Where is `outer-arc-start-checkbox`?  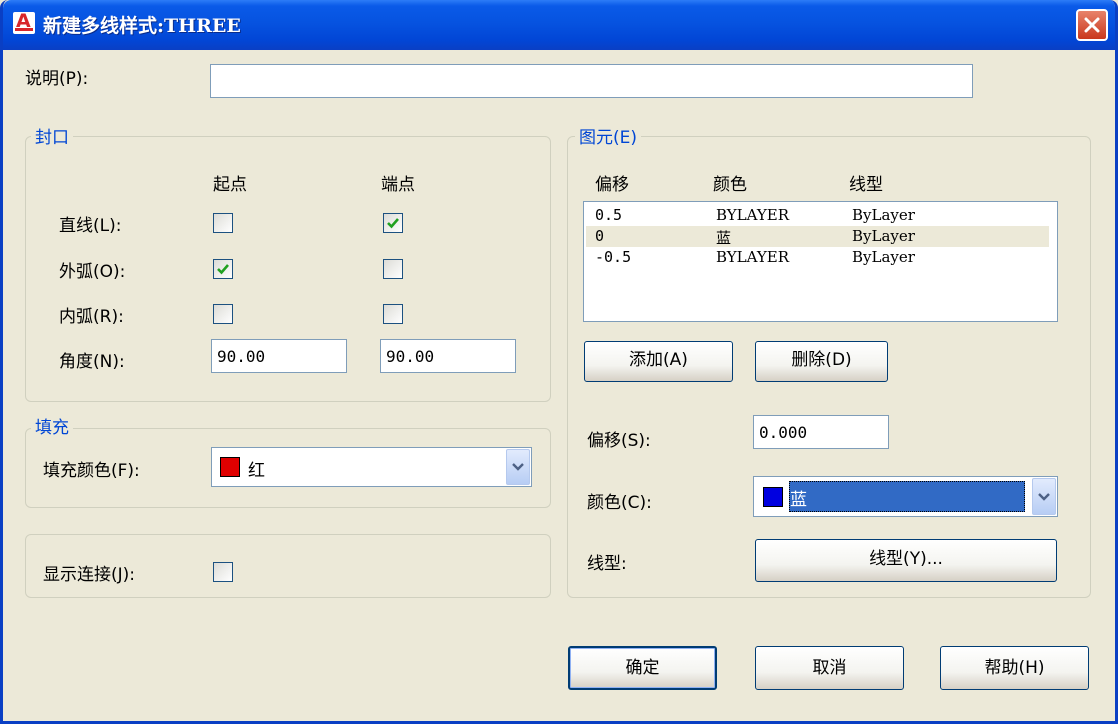 outer-arc-start-checkbox is located at coordinates (223, 269).